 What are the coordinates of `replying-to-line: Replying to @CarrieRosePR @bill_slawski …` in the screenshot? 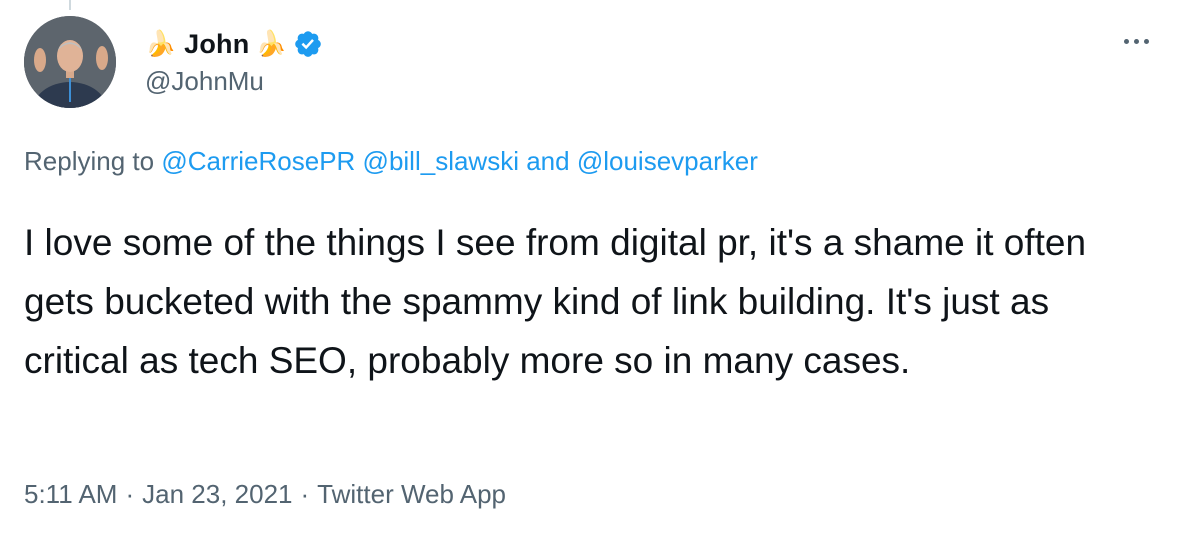 It's located at (391, 161).